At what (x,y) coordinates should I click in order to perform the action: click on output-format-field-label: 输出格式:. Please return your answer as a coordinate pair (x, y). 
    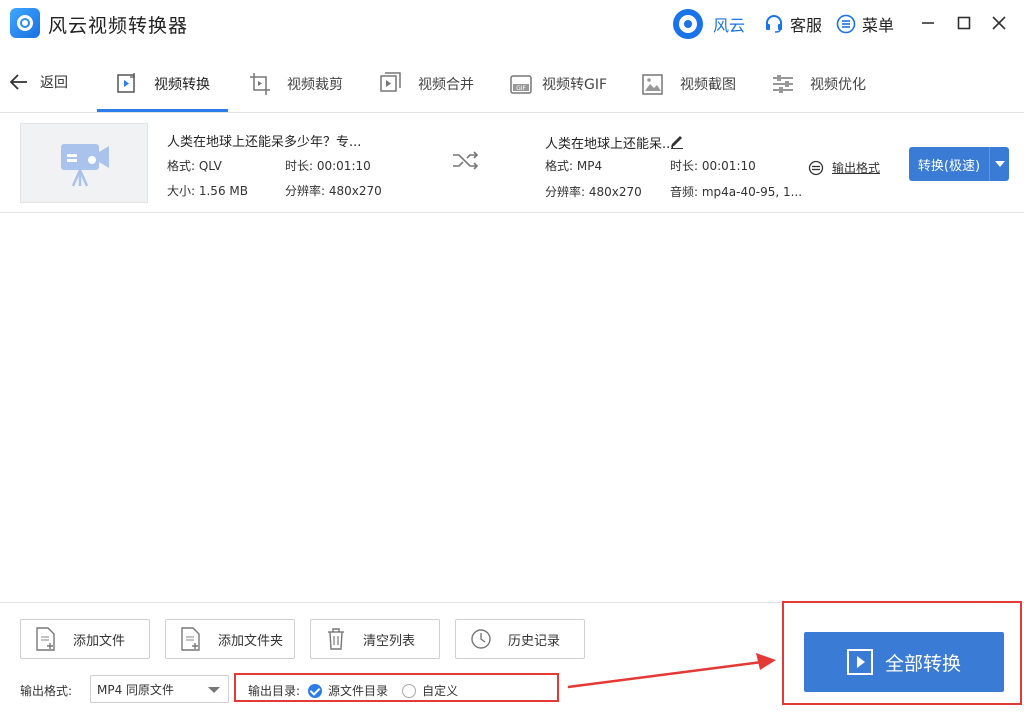
    Looking at the image, I should click on (46, 690).